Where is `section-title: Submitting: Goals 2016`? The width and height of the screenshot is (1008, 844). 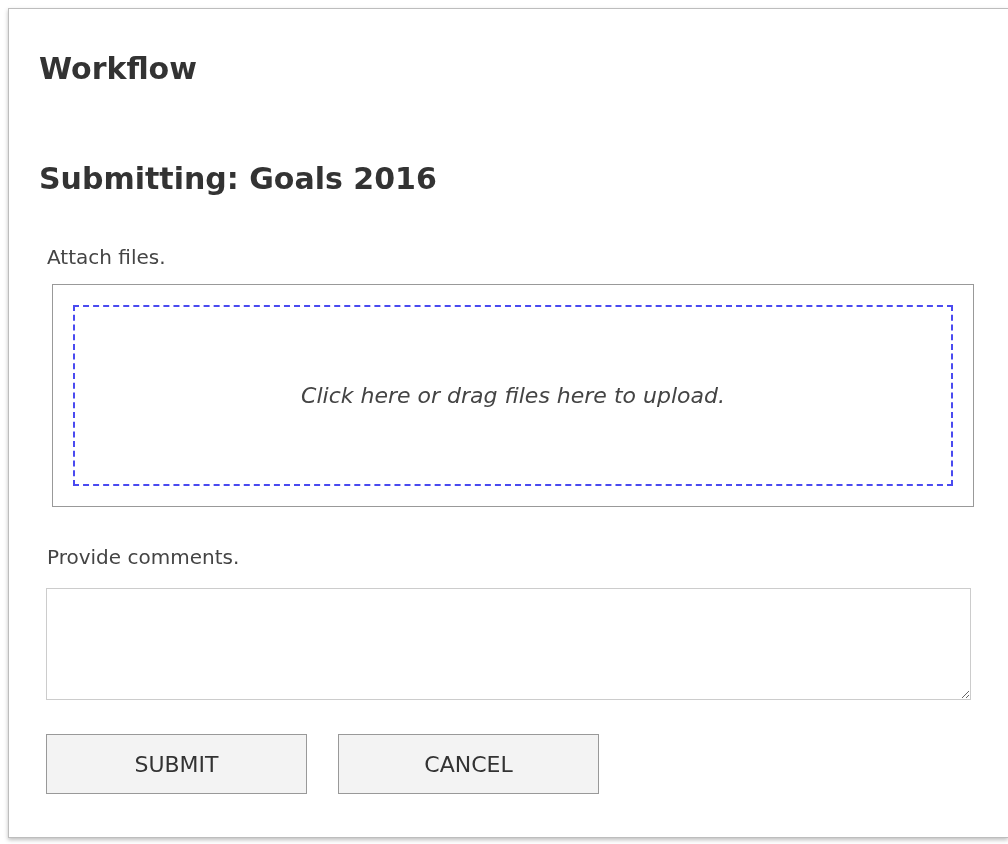
section-title: Submitting: Goals 2016 is located at coordinates (238, 179).